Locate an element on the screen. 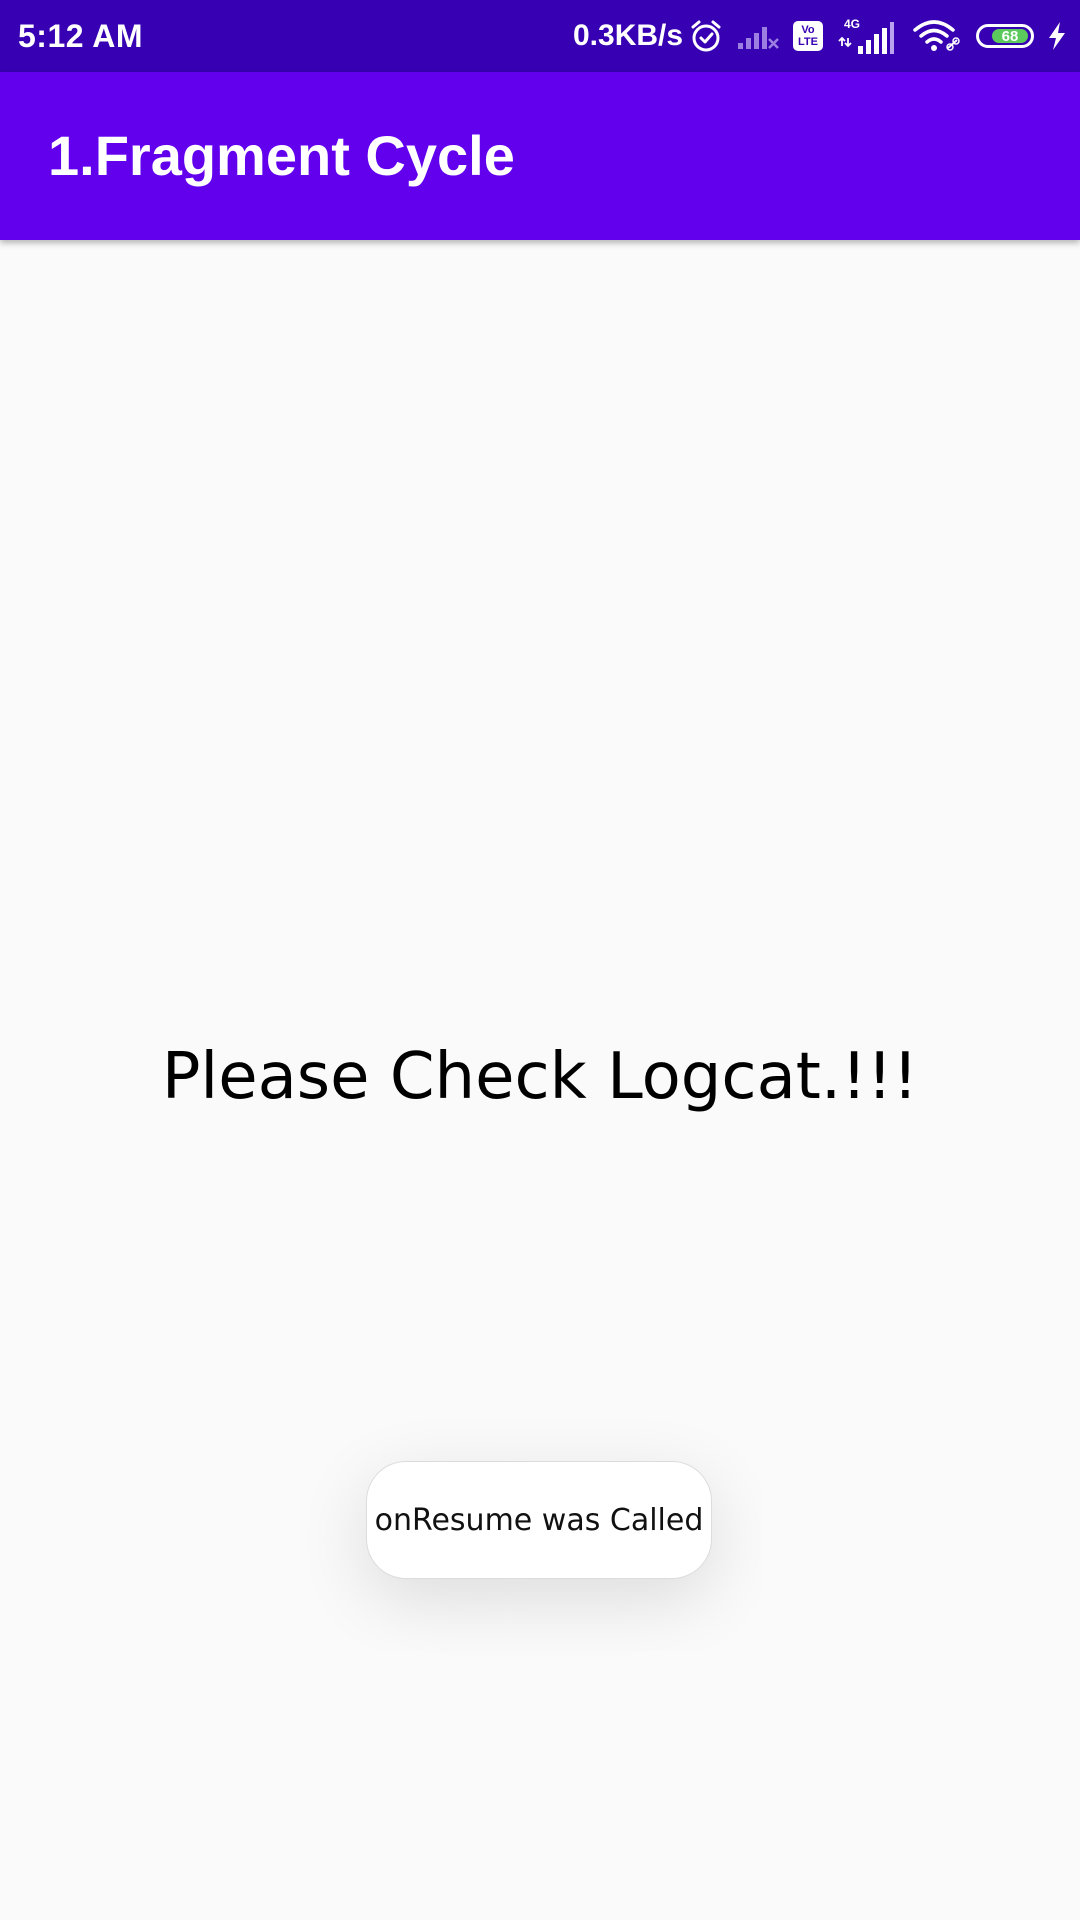 Image resolution: width=1080 pixels, height=1920 pixels. logcat-message: Please Check Logcat.!!! is located at coordinates (540, 1077).